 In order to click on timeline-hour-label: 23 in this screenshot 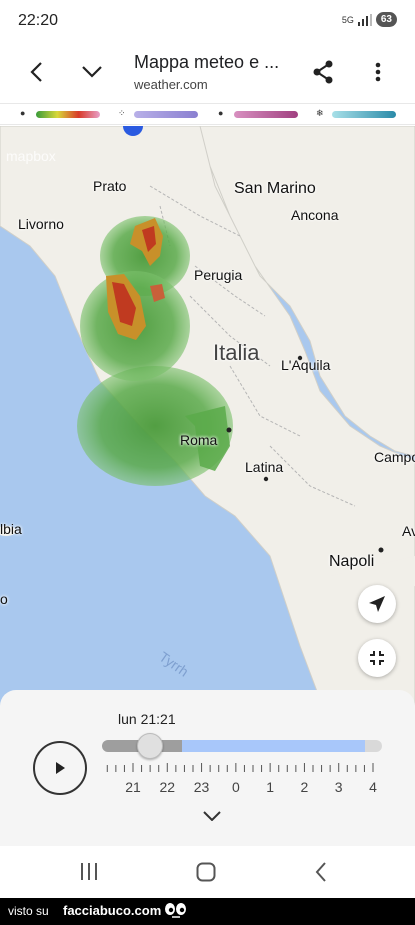, I will do `click(201, 787)`.